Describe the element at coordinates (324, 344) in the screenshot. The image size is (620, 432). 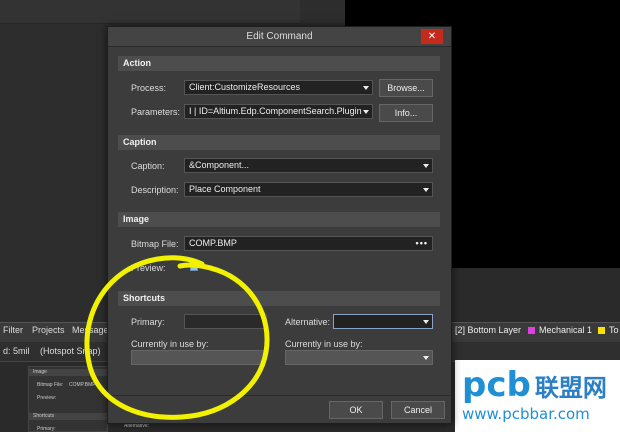
I see `alternative-in-use-label: Currently in use by:` at that location.